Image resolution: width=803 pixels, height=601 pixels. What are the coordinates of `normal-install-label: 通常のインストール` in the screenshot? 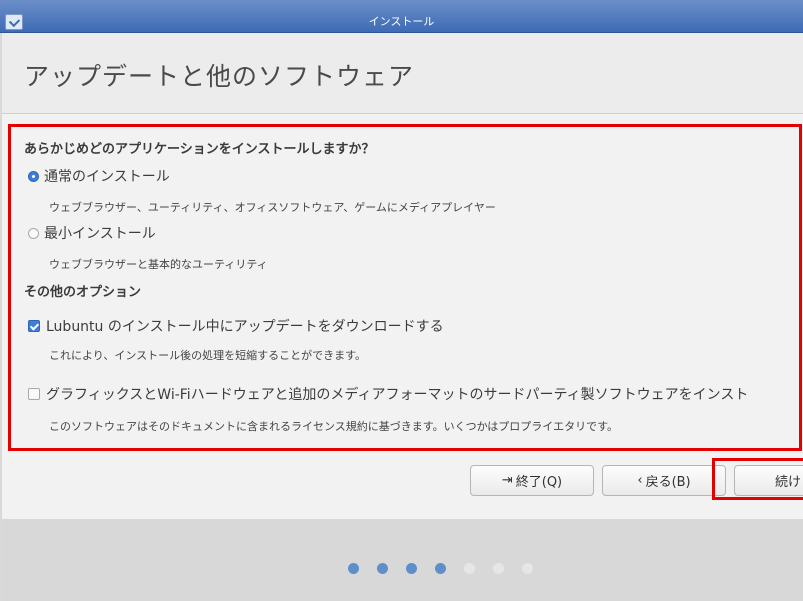 It's located at (107, 177).